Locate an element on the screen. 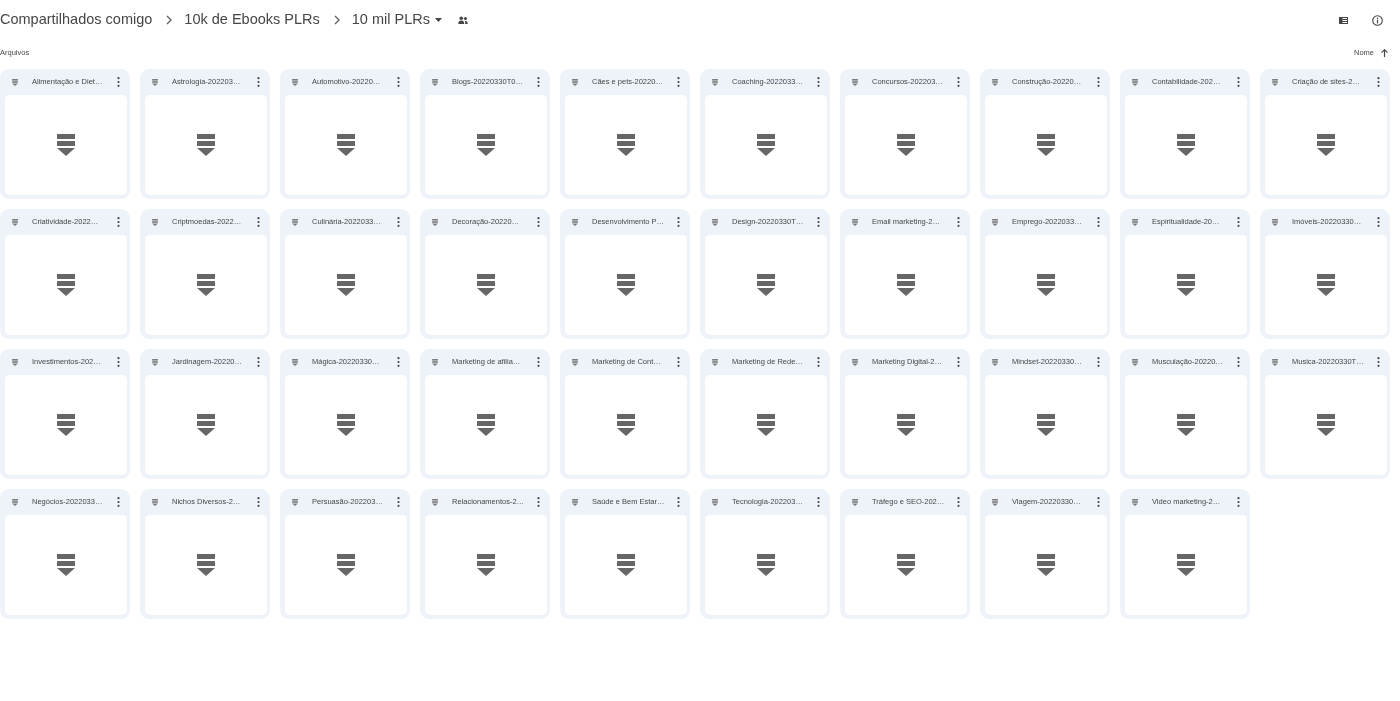 This screenshot has height=701, width=1400. people-icon is located at coordinates (462, 20).